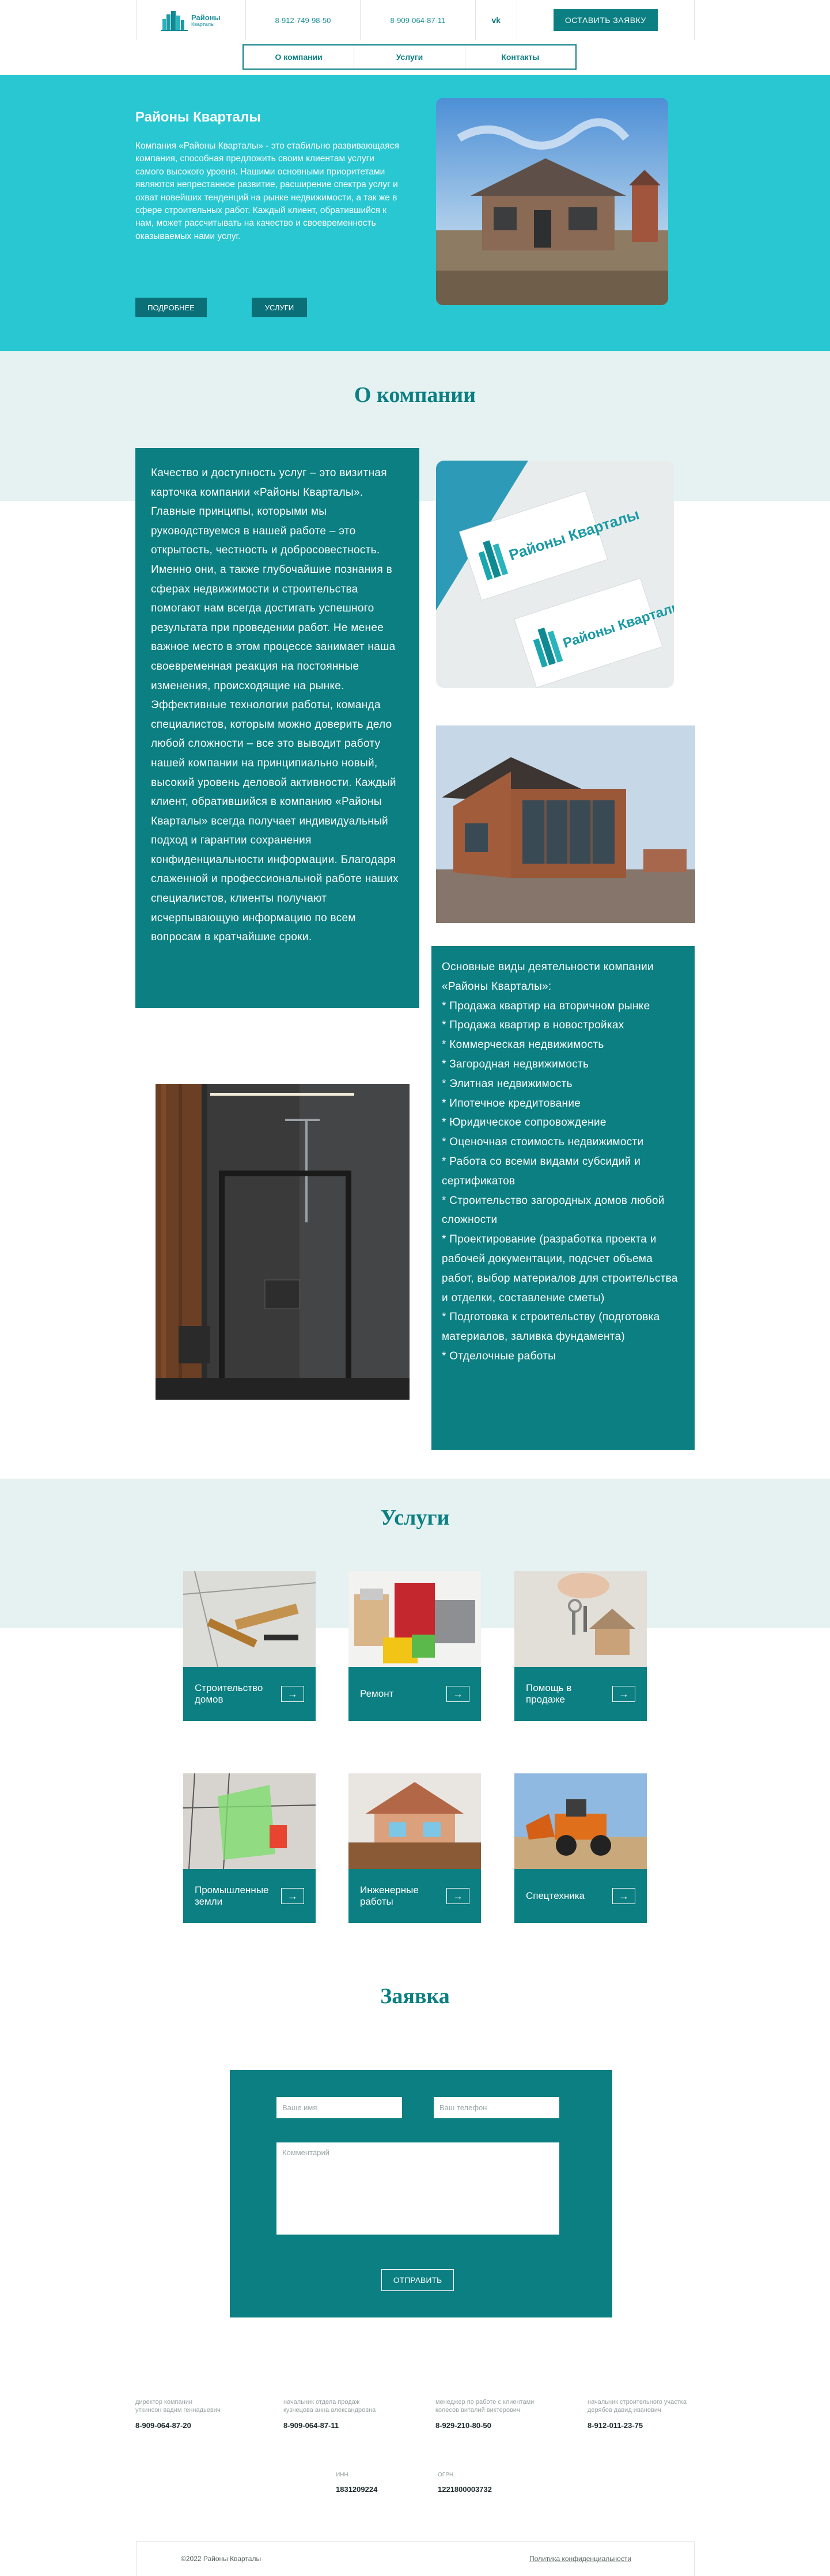  I want to click on service-card-construction: Строительство домов →, so click(249, 1646).